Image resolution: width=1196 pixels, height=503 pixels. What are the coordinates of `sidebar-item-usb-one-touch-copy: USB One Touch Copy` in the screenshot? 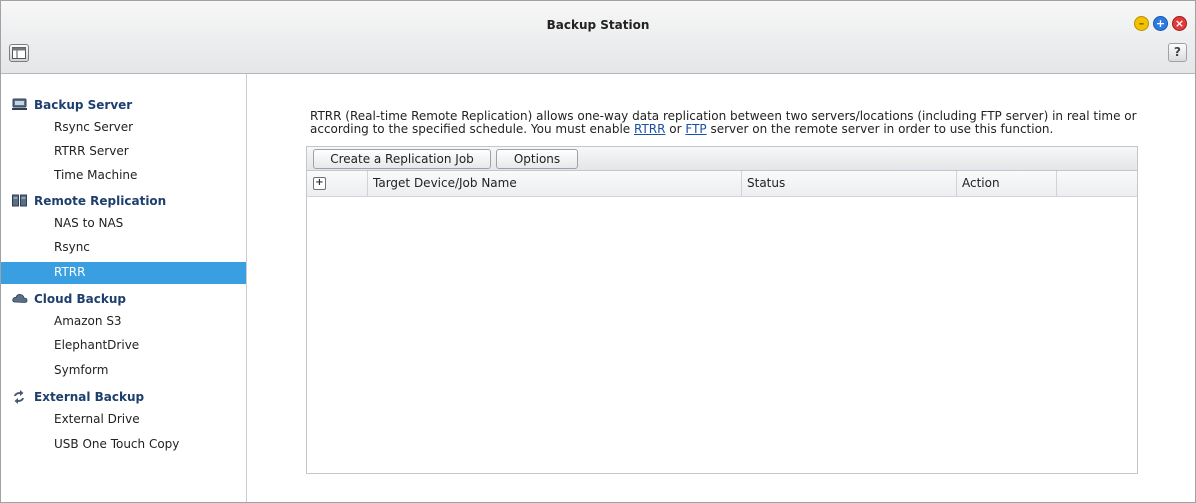 It's located at (123, 445).